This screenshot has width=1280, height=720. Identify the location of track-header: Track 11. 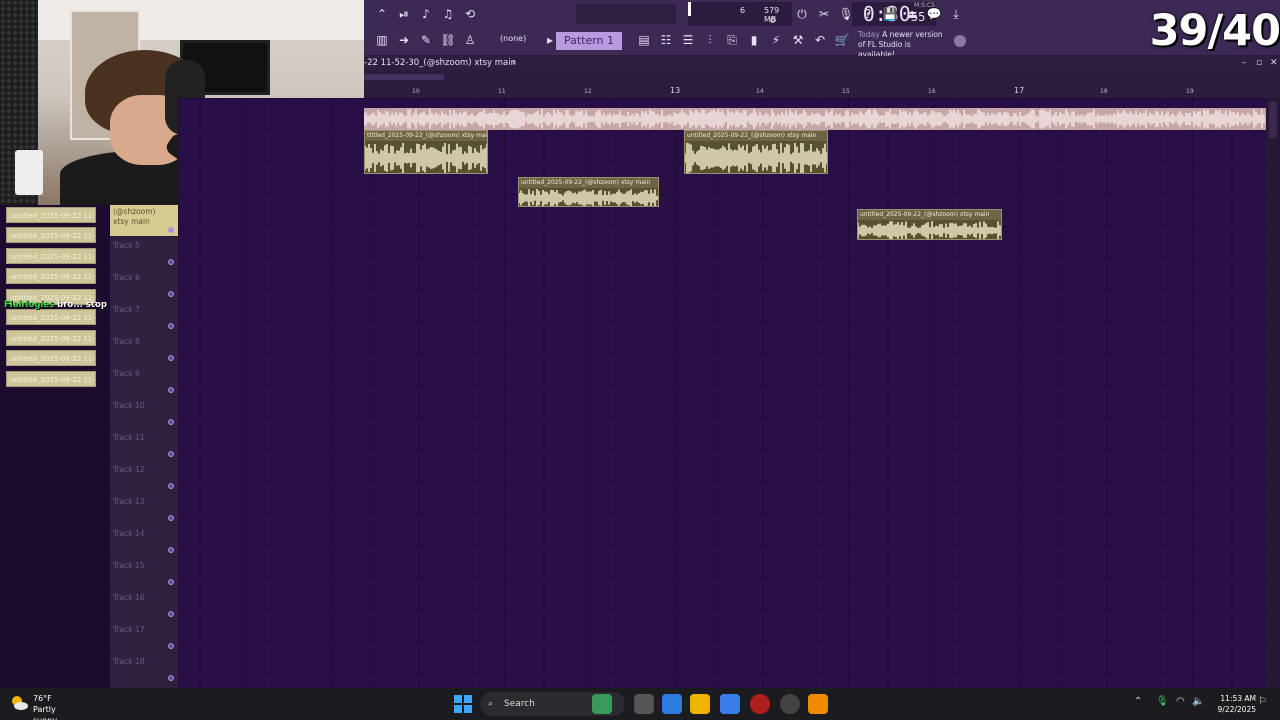
(144, 445).